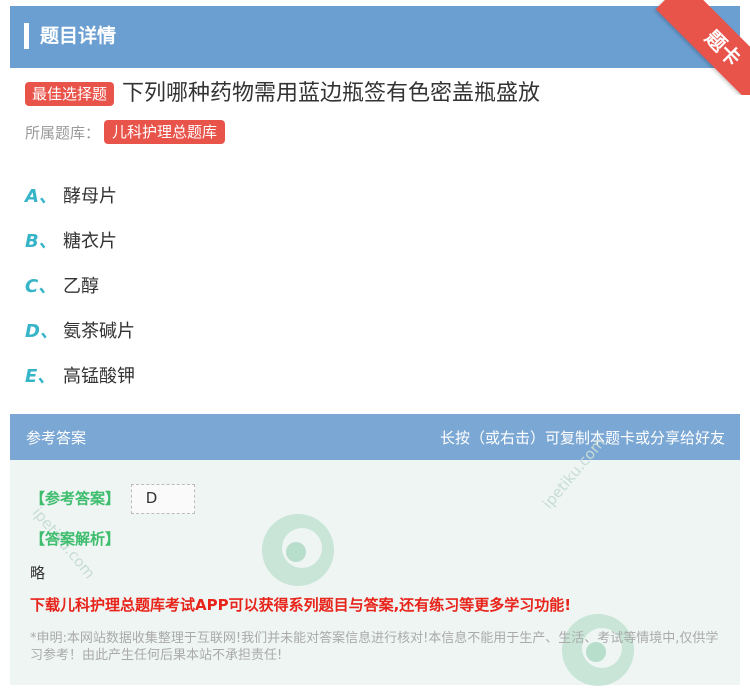 The width and height of the screenshot is (750, 688). Describe the element at coordinates (38, 573) in the screenshot. I see `analysis-text: 略` at that location.